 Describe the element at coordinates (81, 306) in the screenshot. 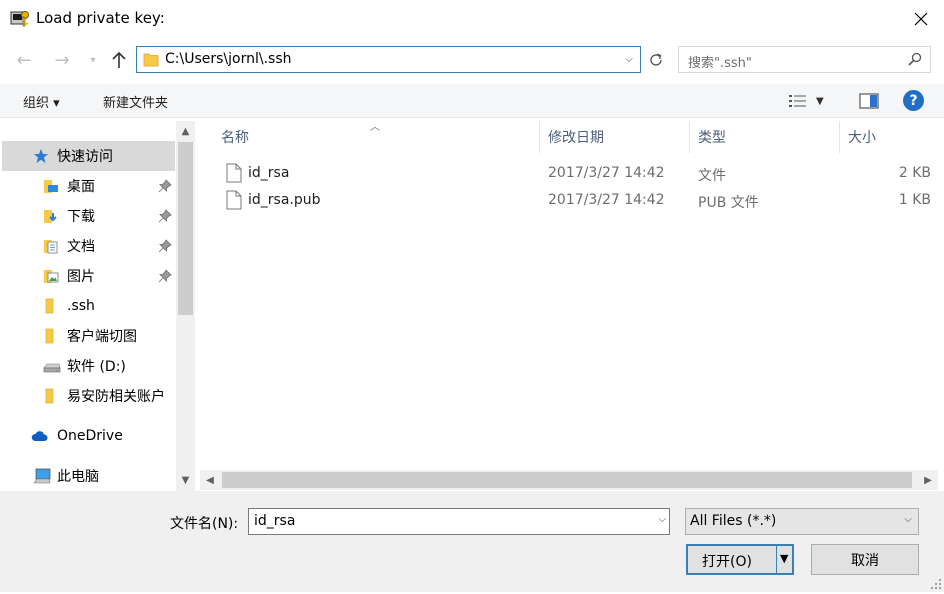

I see `nav-item-label: .ssh` at that location.